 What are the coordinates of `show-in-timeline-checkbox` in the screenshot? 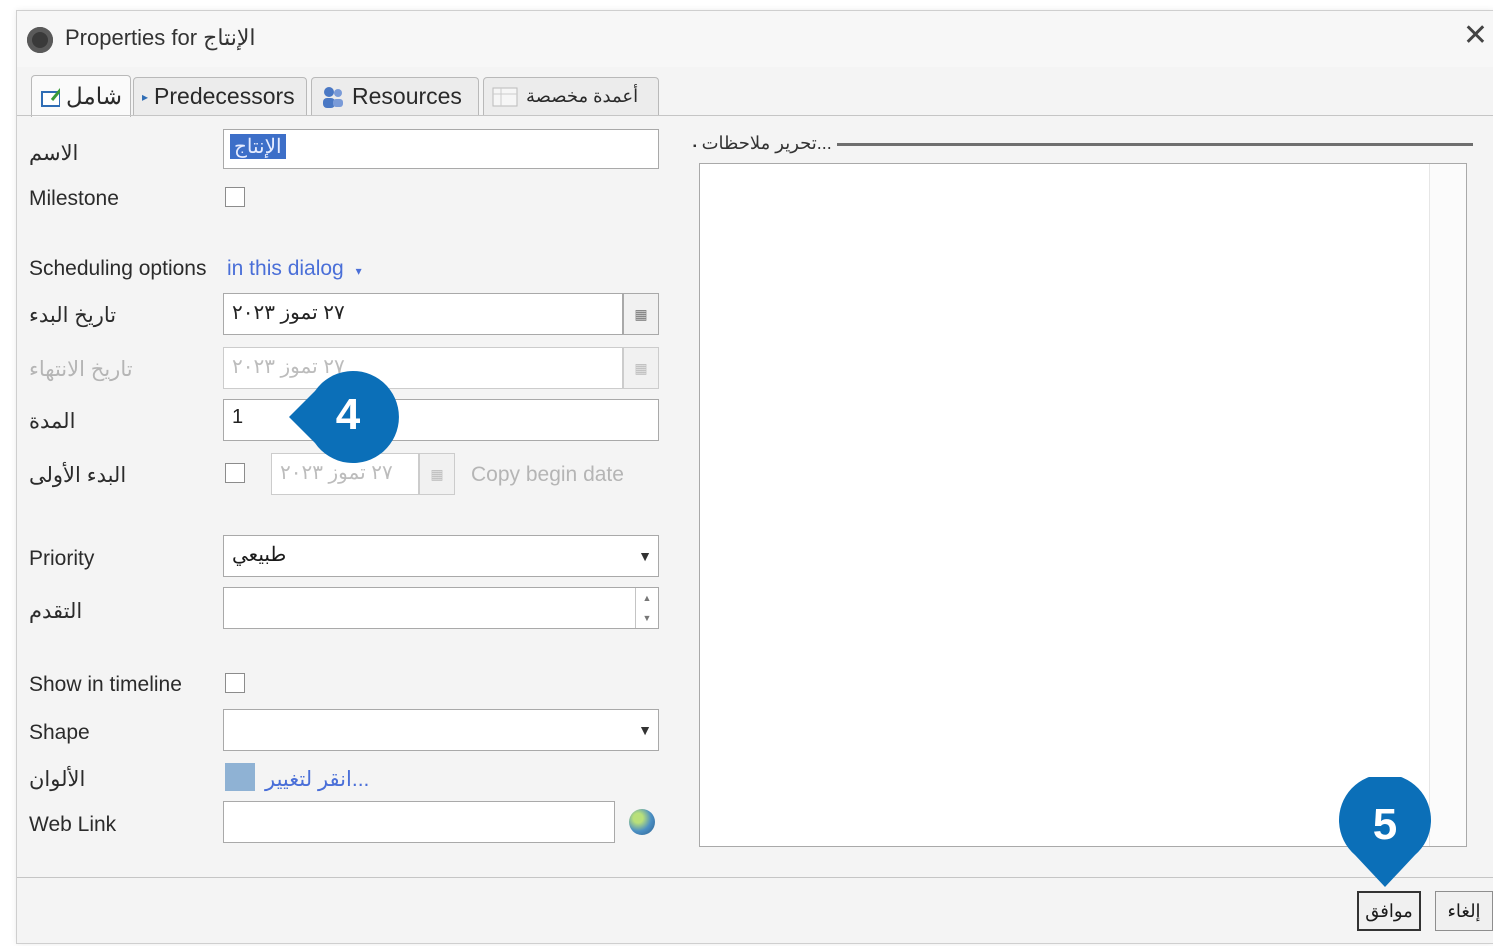 It's located at (235, 683).